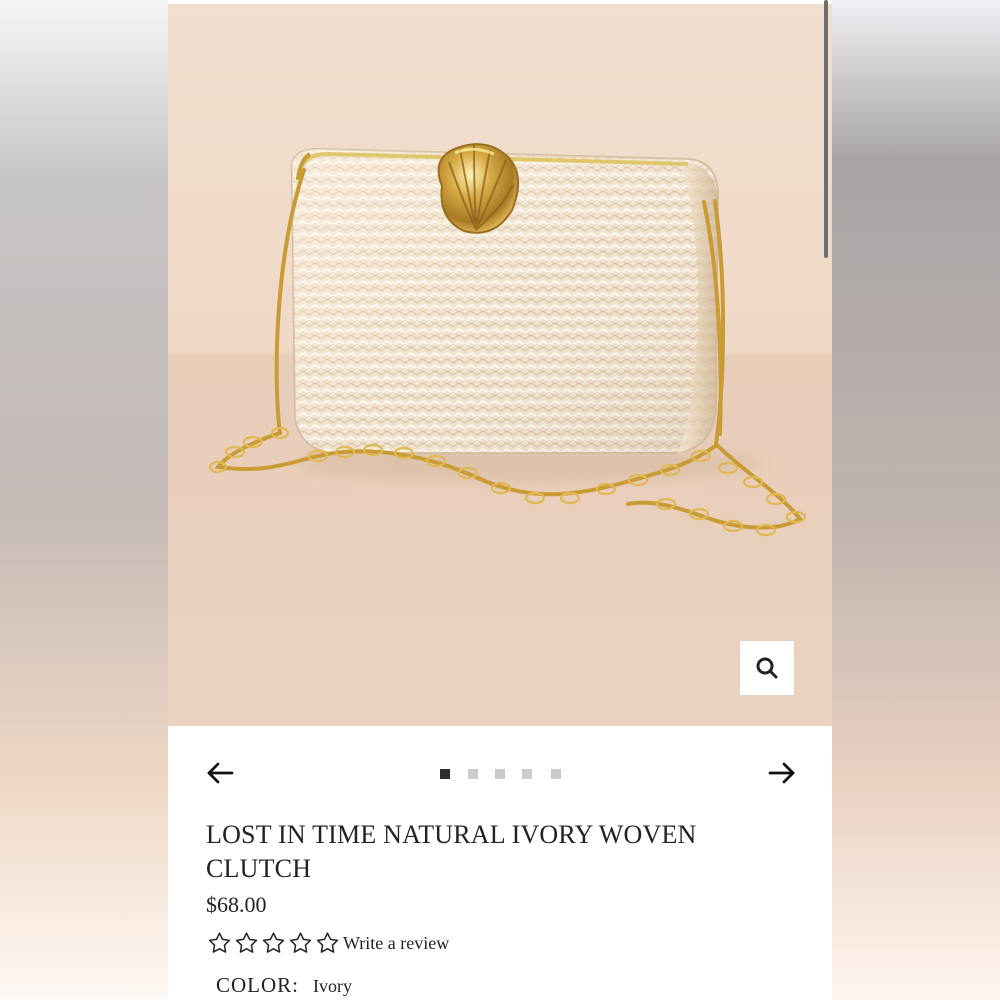 The width and height of the screenshot is (1000, 1000). Describe the element at coordinates (236, 904) in the screenshot. I see `product-price: $68.00` at that location.